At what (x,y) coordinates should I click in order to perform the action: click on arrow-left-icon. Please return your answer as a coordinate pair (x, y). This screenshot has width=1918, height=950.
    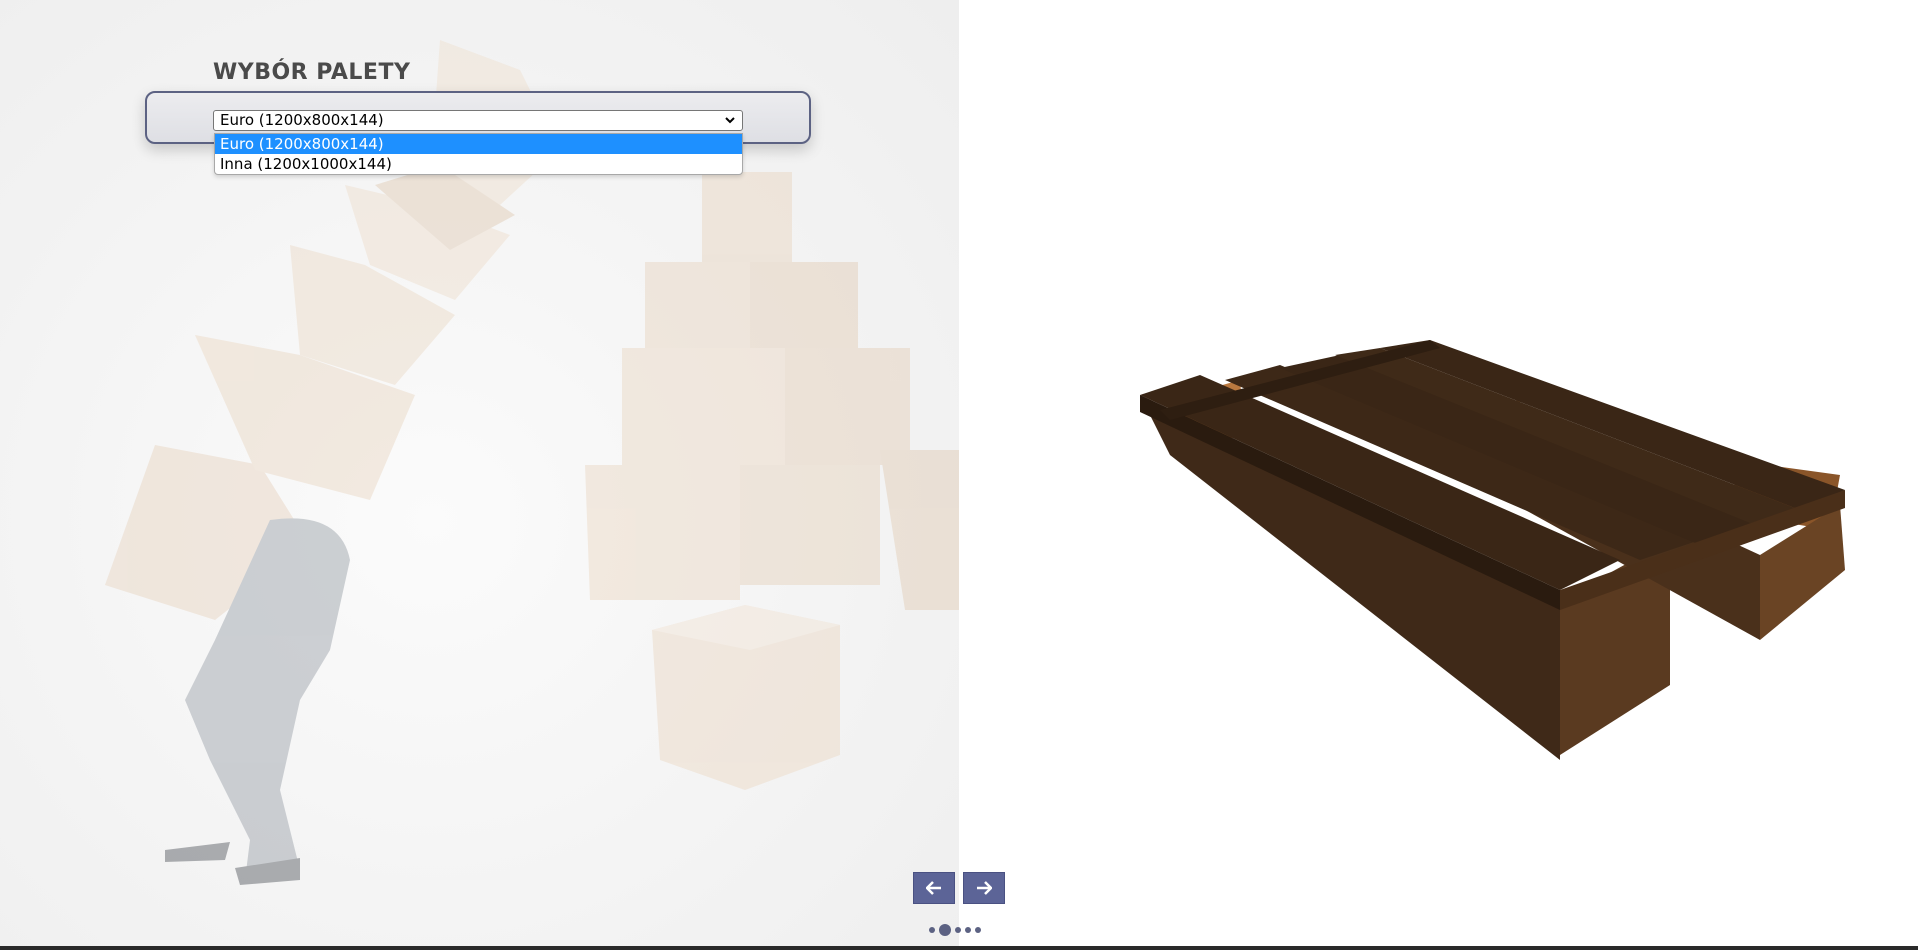
    Looking at the image, I should click on (933, 888).